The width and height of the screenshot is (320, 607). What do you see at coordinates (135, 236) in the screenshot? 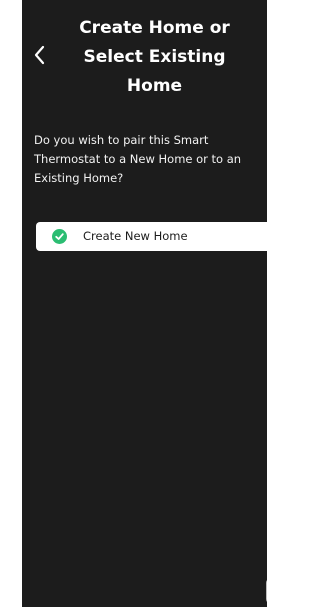
I see `option-label: Create New Home` at bounding box center [135, 236].